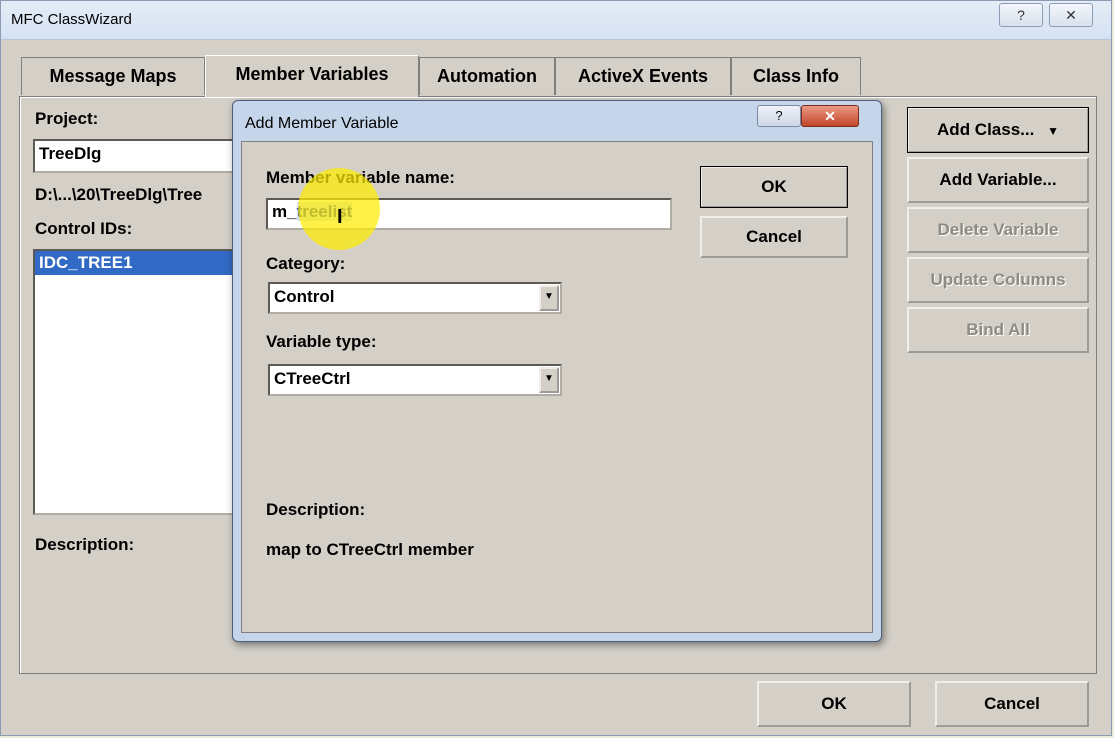 The image size is (1114, 738). What do you see at coordinates (306, 263) in the screenshot?
I see `category-label: Category:` at bounding box center [306, 263].